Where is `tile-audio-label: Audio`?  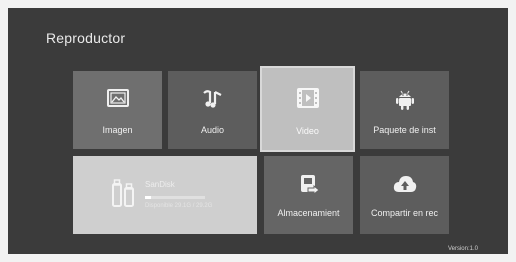 tile-audio-label: Audio is located at coordinates (212, 130).